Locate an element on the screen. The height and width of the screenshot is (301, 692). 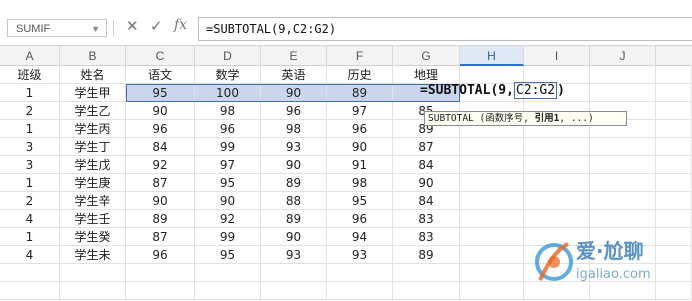
cell-a6: 3 is located at coordinates (30, 165).